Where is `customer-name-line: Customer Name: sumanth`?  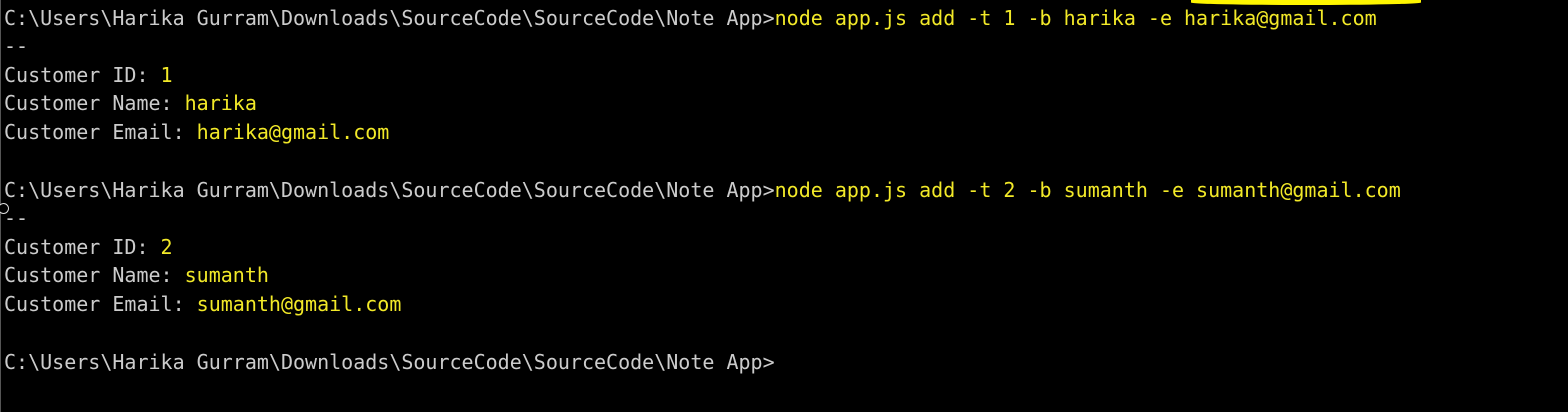
customer-name-line: Customer Name: sumanth is located at coordinates (136, 275).